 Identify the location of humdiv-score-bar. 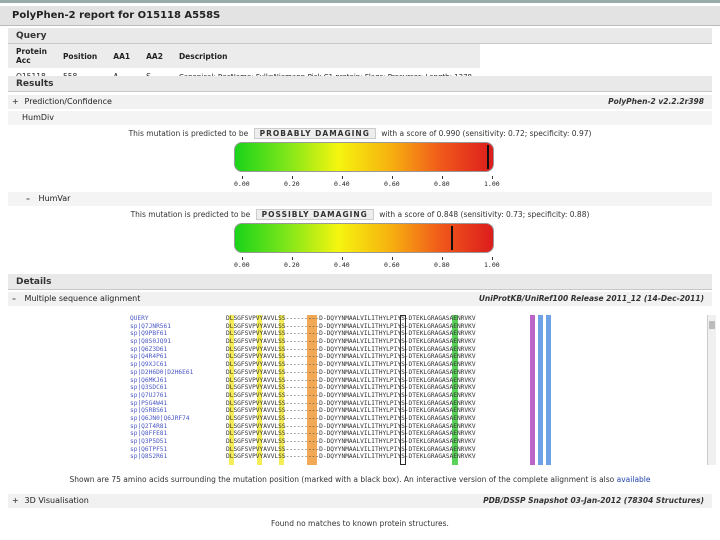
(364, 157).